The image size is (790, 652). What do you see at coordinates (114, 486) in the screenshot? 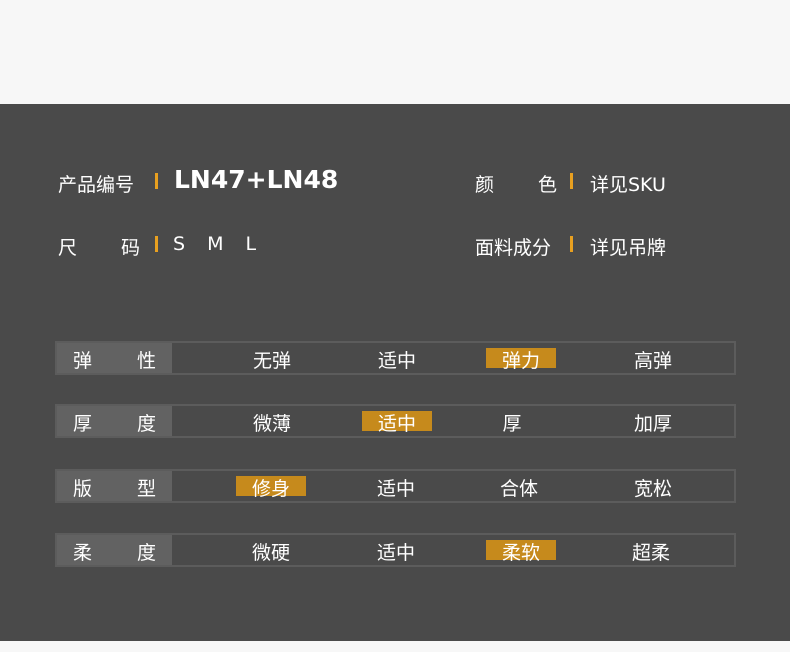
I see `attribute-label-box: 版 型` at bounding box center [114, 486].